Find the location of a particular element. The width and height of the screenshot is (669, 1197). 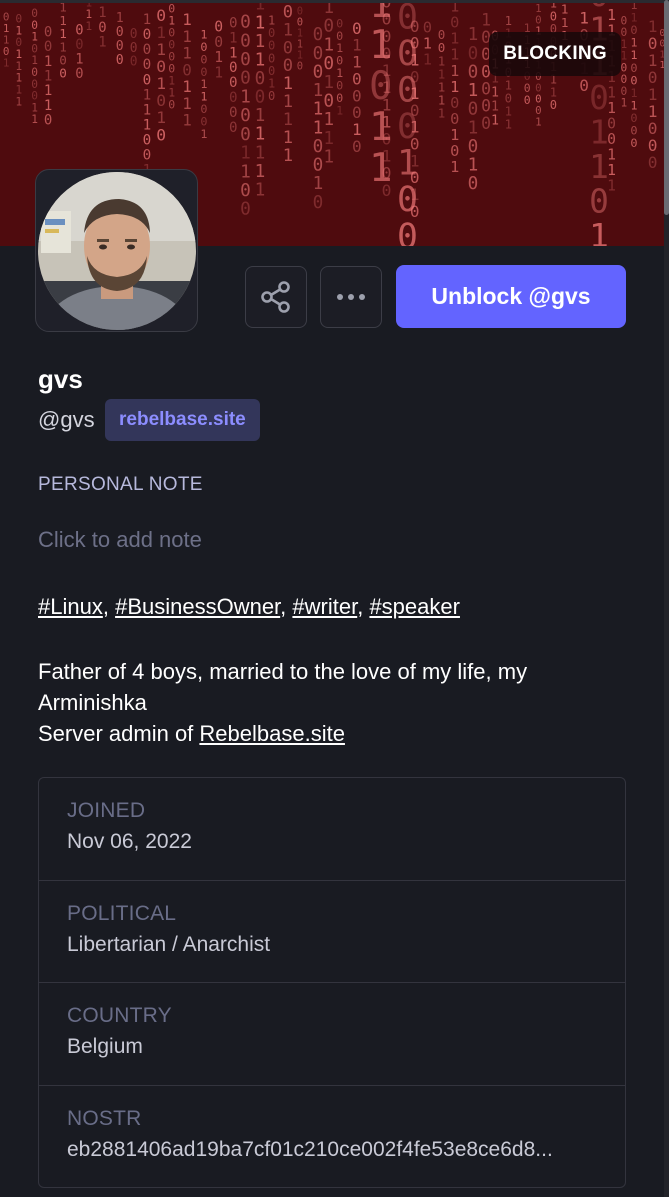

share-icon is located at coordinates (275, 297).